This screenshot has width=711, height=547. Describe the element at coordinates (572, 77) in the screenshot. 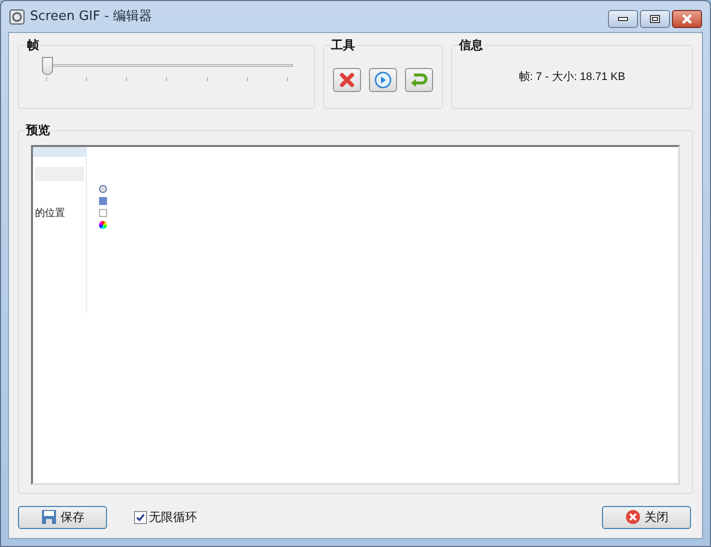

I see `info-text: 帧: 7 - 大小: 18.71 KB` at that location.